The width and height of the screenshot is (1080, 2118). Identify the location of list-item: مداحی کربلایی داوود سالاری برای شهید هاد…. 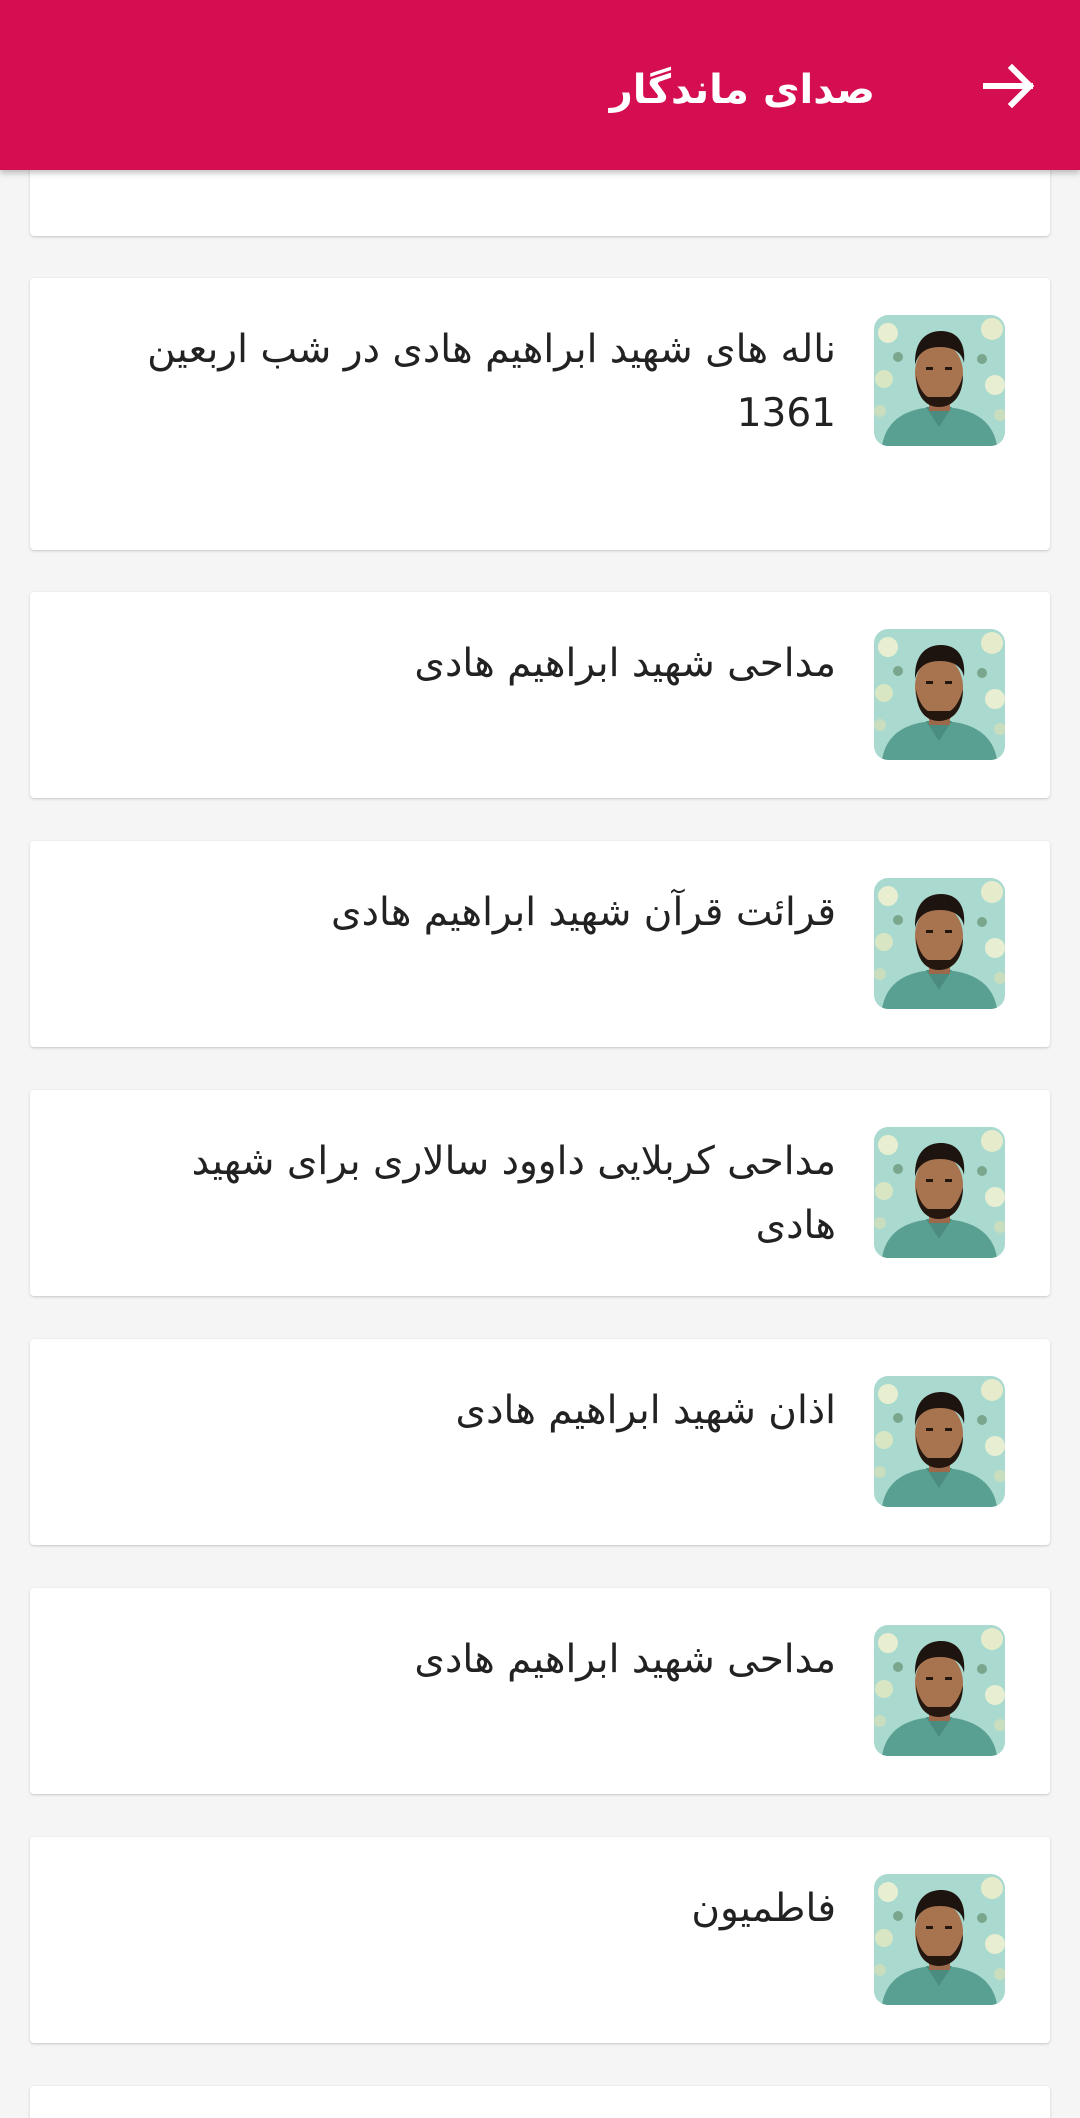
(540, 1193).